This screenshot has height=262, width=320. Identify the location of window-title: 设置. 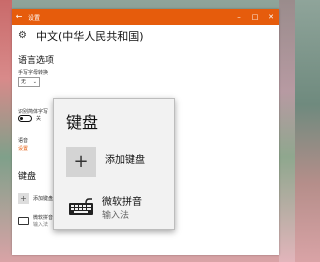
(34, 18).